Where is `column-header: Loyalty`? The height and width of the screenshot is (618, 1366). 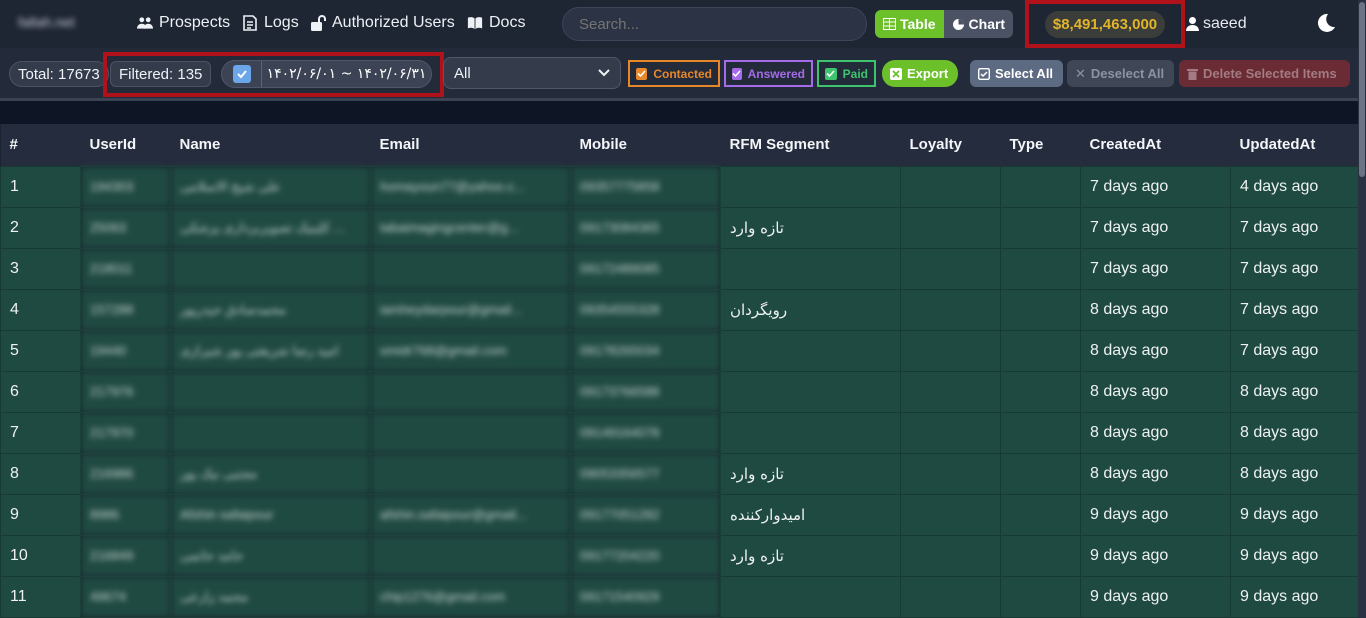 column-header: Loyalty is located at coordinates (950, 145).